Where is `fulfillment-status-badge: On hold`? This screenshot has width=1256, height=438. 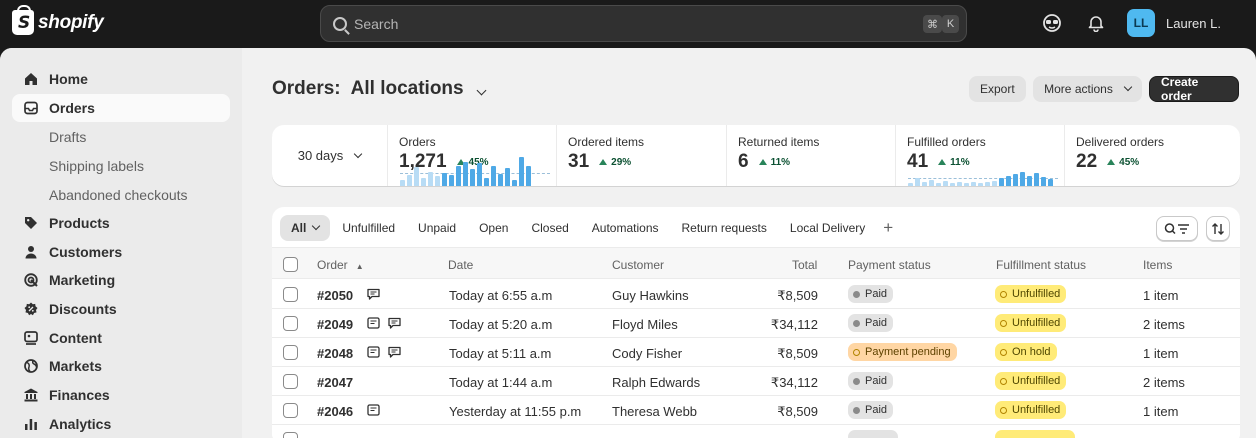
fulfillment-status-badge: On hold is located at coordinates (1026, 352).